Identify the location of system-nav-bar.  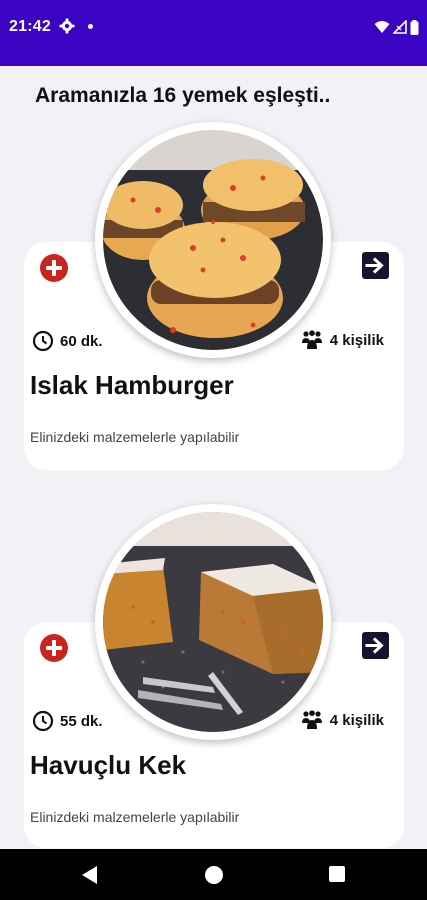
(213, 874).